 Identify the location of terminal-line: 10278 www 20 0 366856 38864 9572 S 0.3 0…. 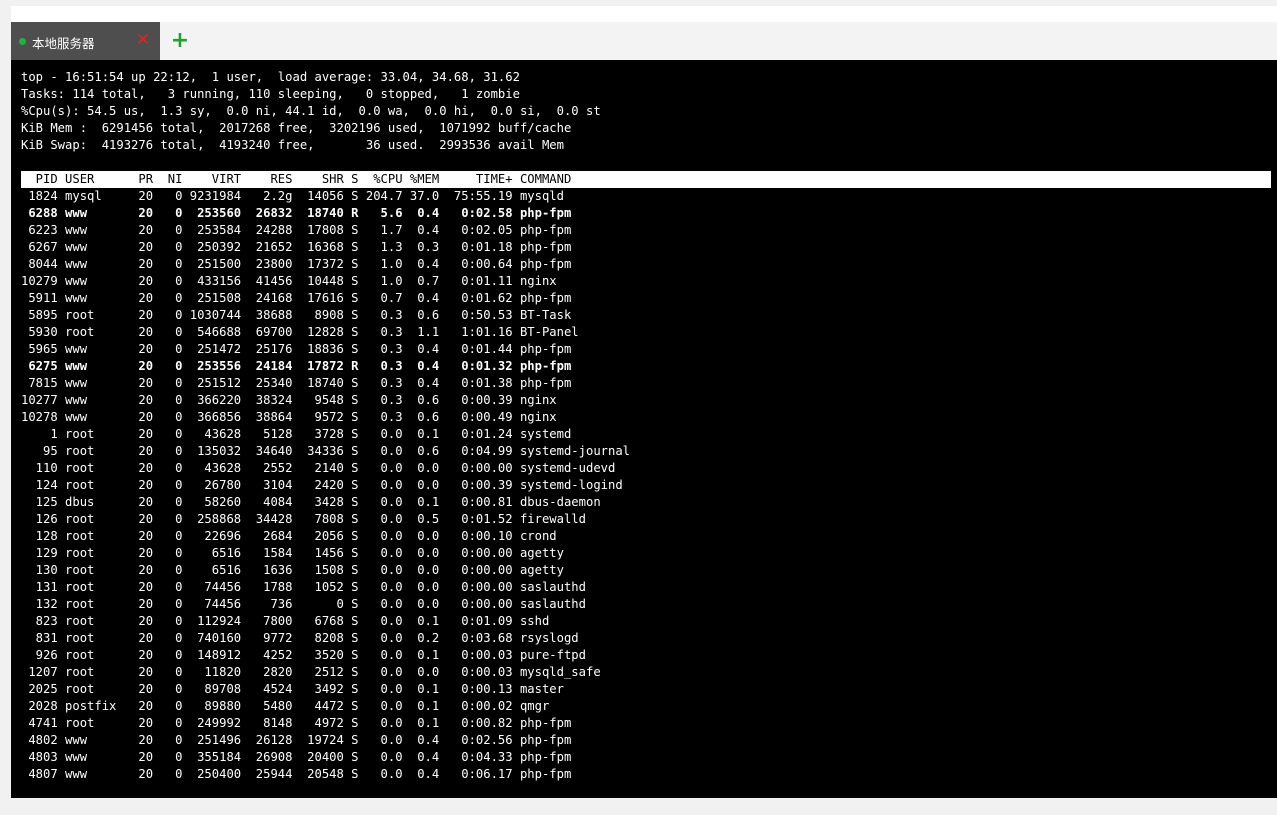
(289, 417).